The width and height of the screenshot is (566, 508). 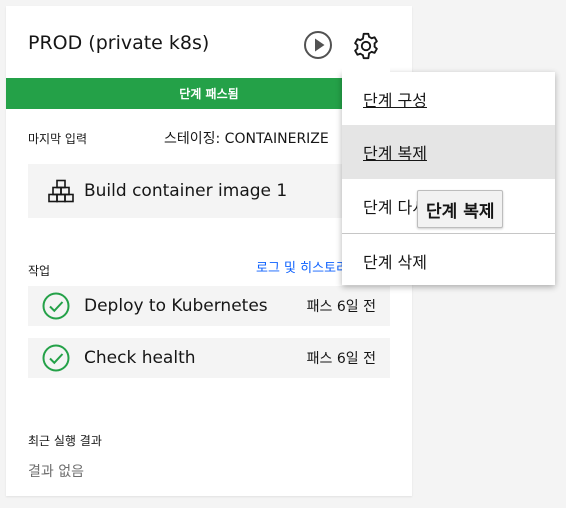 What do you see at coordinates (65, 441) in the screenshot?
I see `recent-results-label: 최근 실행 결과` at bounding box center [65, 441].